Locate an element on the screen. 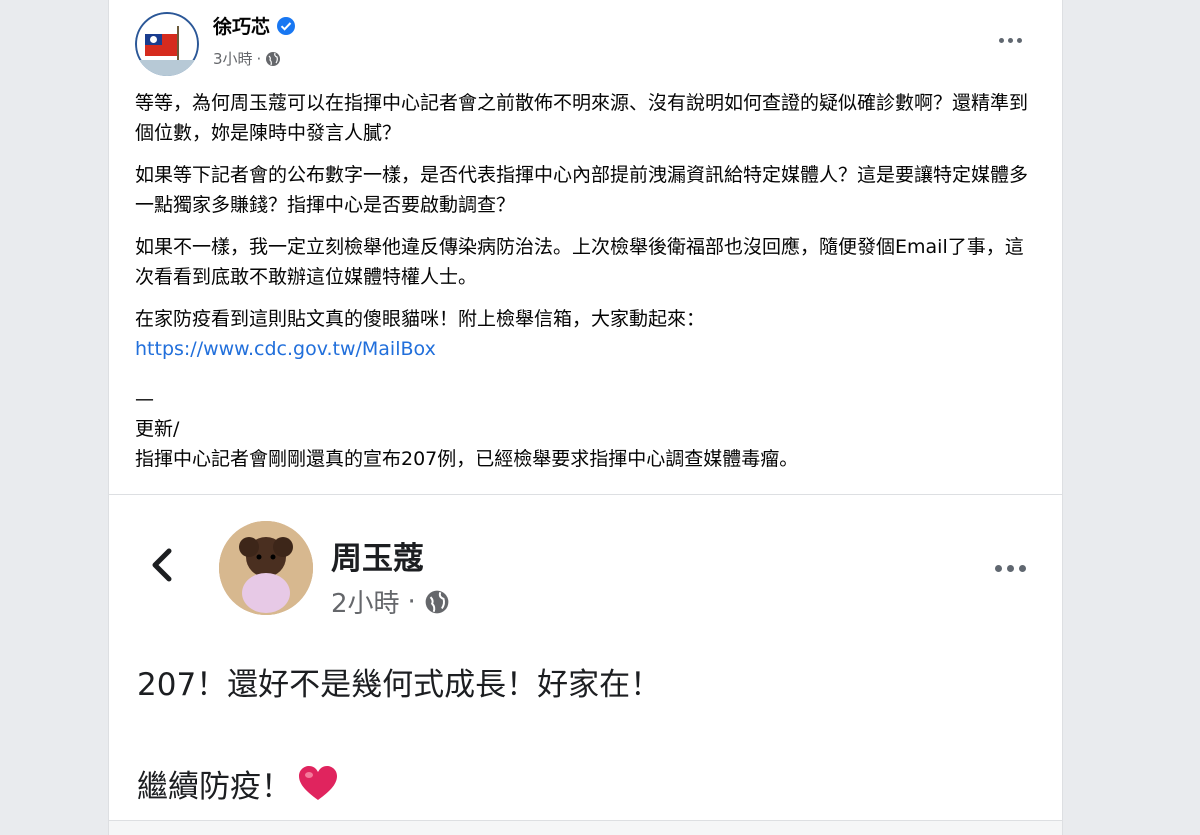 This screenshot has height=835, width=1200. verified-badge-icon is located at coordinates (286, 25).